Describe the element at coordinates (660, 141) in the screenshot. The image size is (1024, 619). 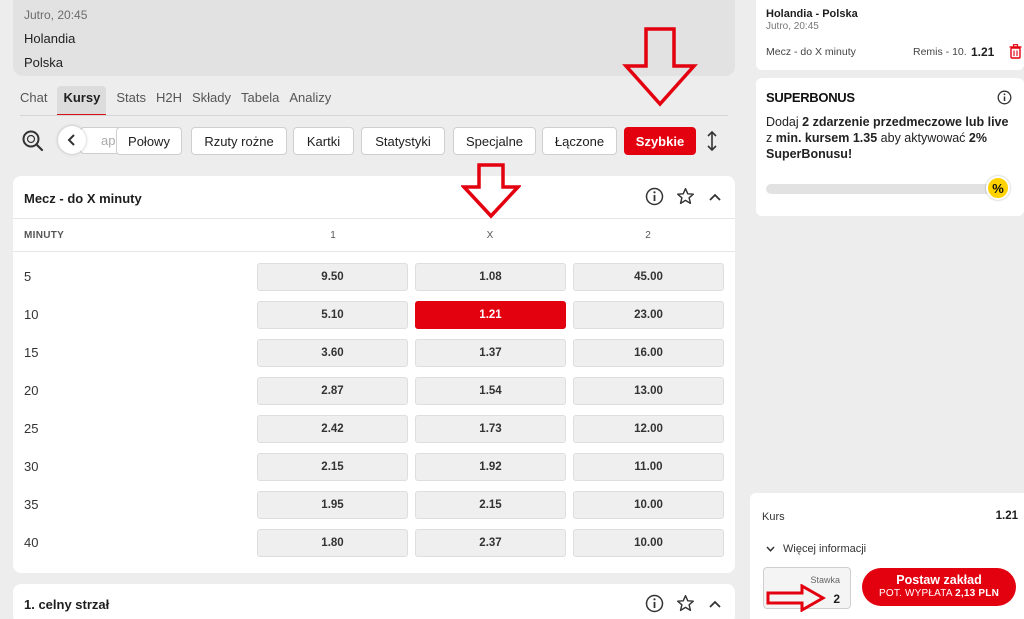
I see `filter-chip-szybkie: Szybkie` at that location.